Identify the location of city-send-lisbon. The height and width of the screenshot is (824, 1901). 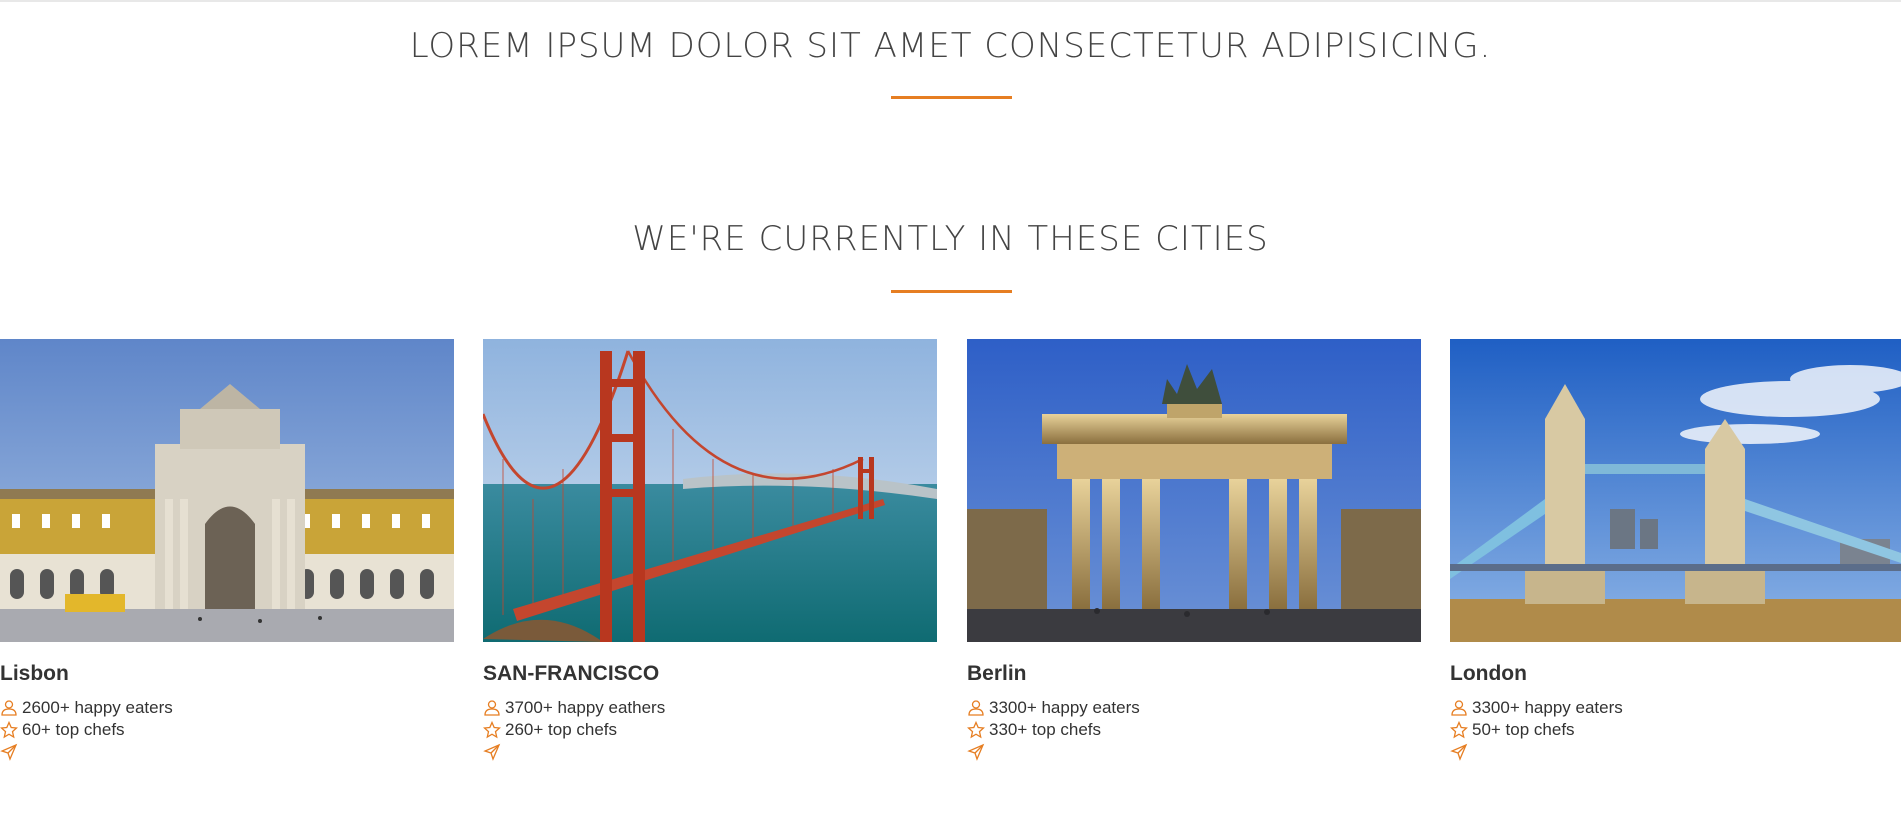
(227, 752).